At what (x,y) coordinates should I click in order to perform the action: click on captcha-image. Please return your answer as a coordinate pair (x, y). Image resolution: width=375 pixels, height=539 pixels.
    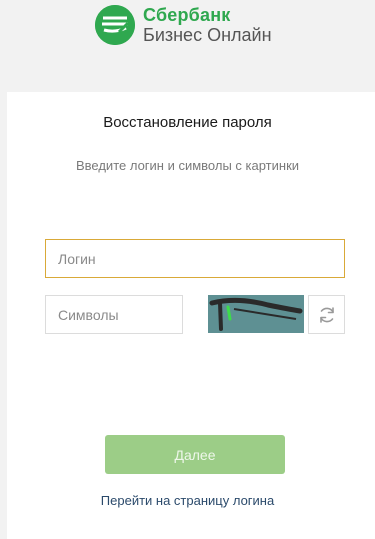
    Looking at the image, I should click on (256, 314).